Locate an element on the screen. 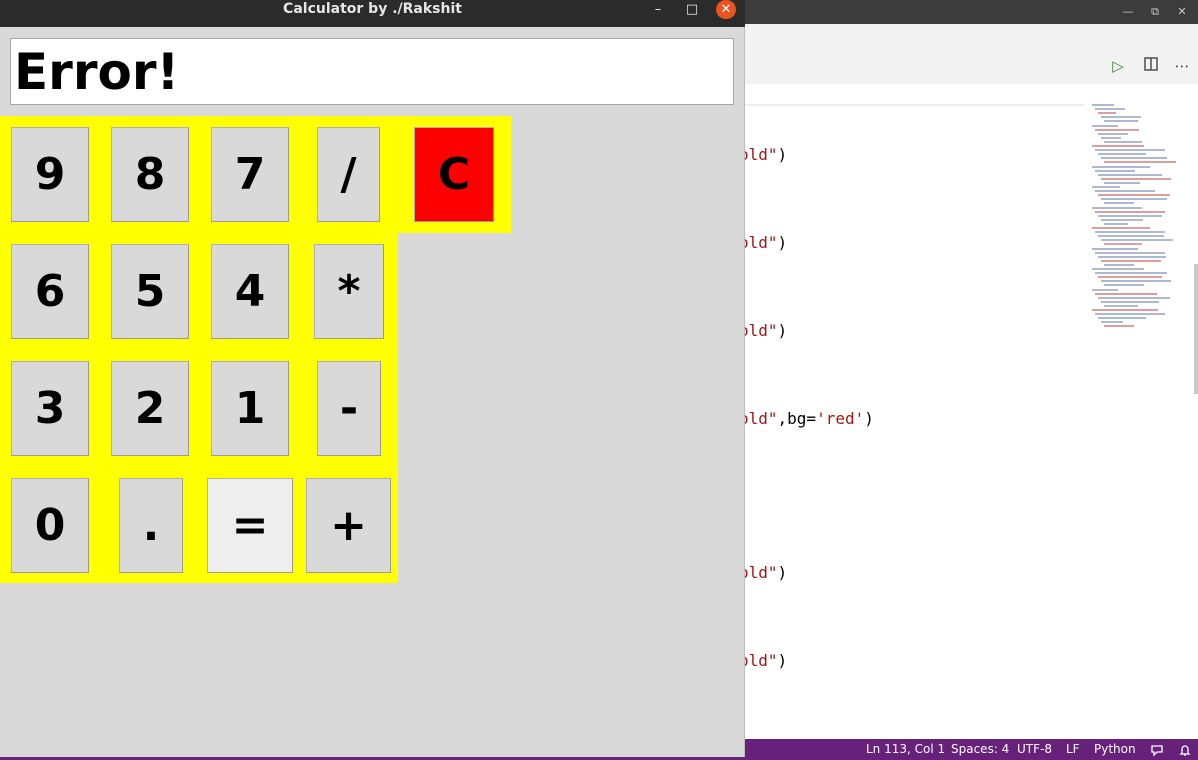 This screenshot has width=1198, height=760. key-1-button: 1 is located at coordinates (250, 408).